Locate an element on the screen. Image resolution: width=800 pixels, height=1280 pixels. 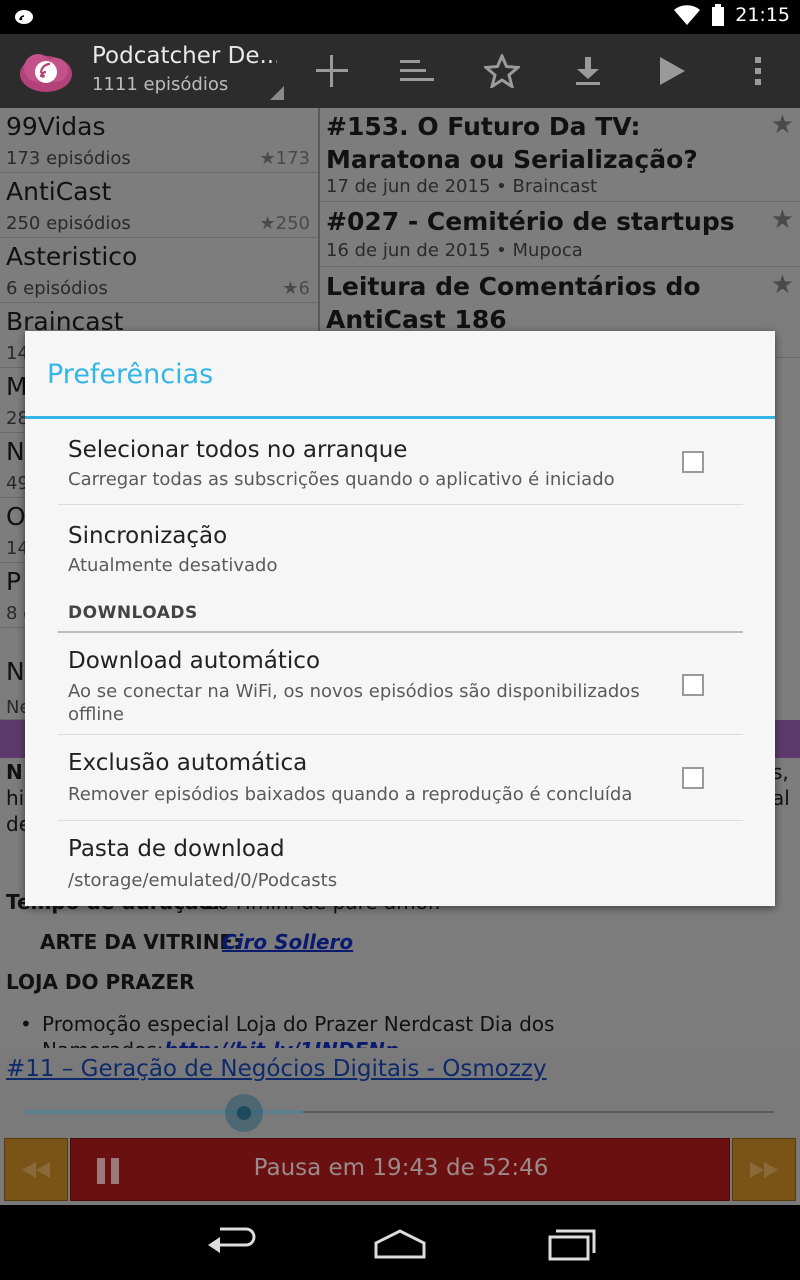
auto-delete-checkbox is located at coordinates (693, 778).